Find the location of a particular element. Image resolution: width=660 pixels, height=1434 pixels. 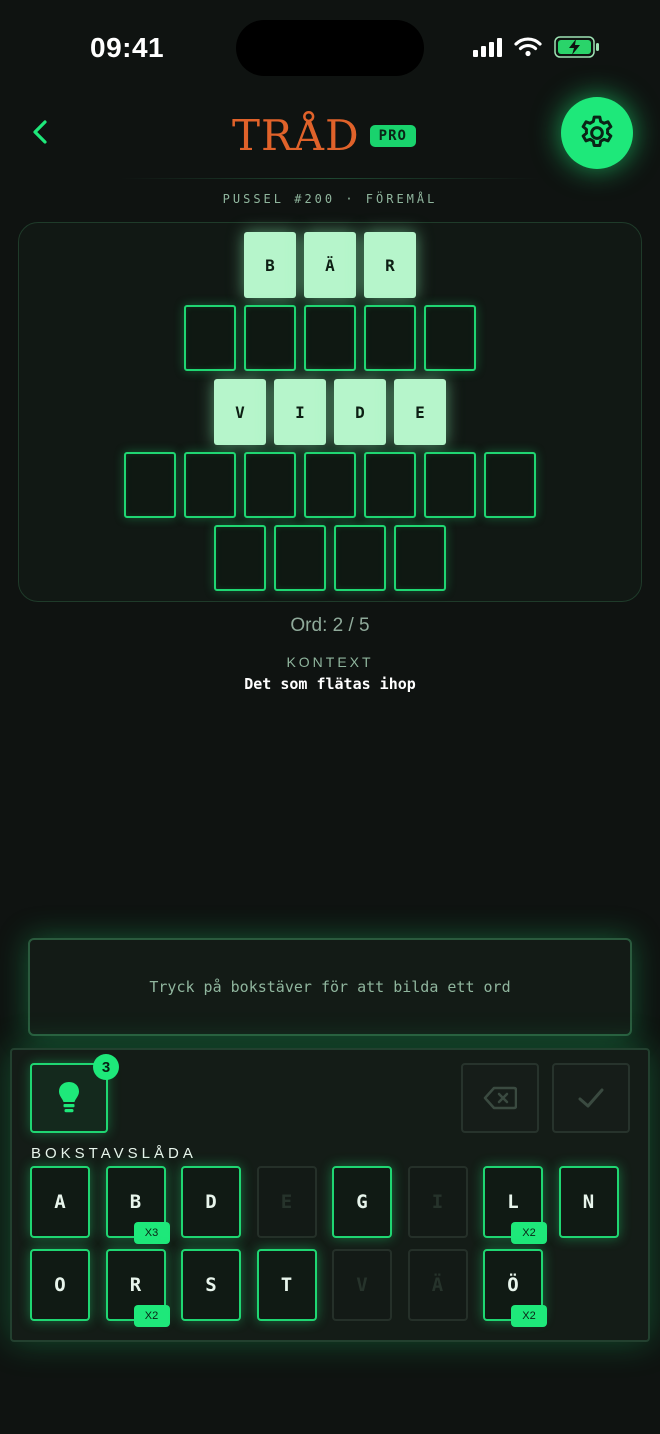

letterbox-label: BOKSTAVSLÅDA is located at coordinates (114, 1153).